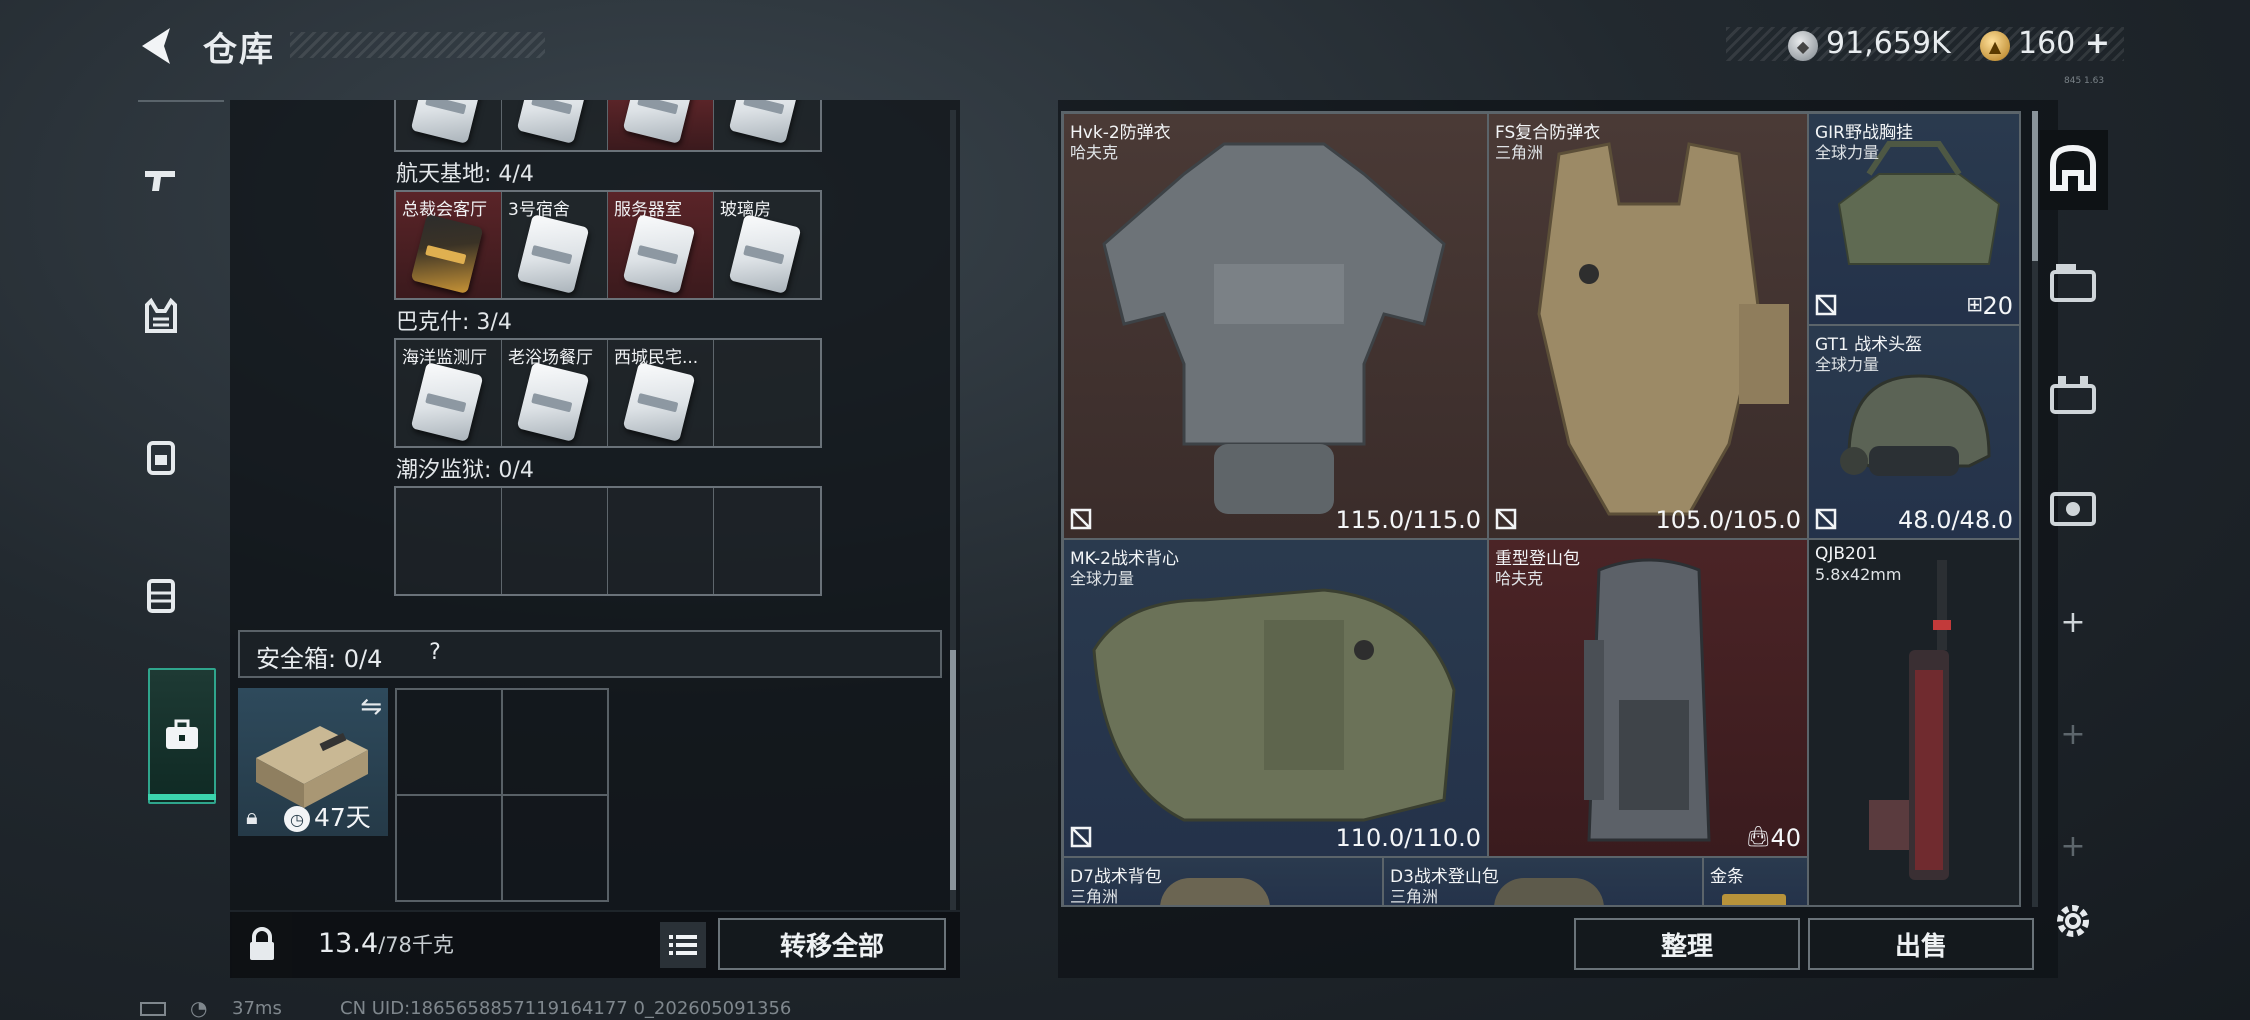 This screenshot has height=1020, width=2250. Describe the element at coordinates (2097, 43) in the screenshot. I see `currency-add-button: +` at that location.